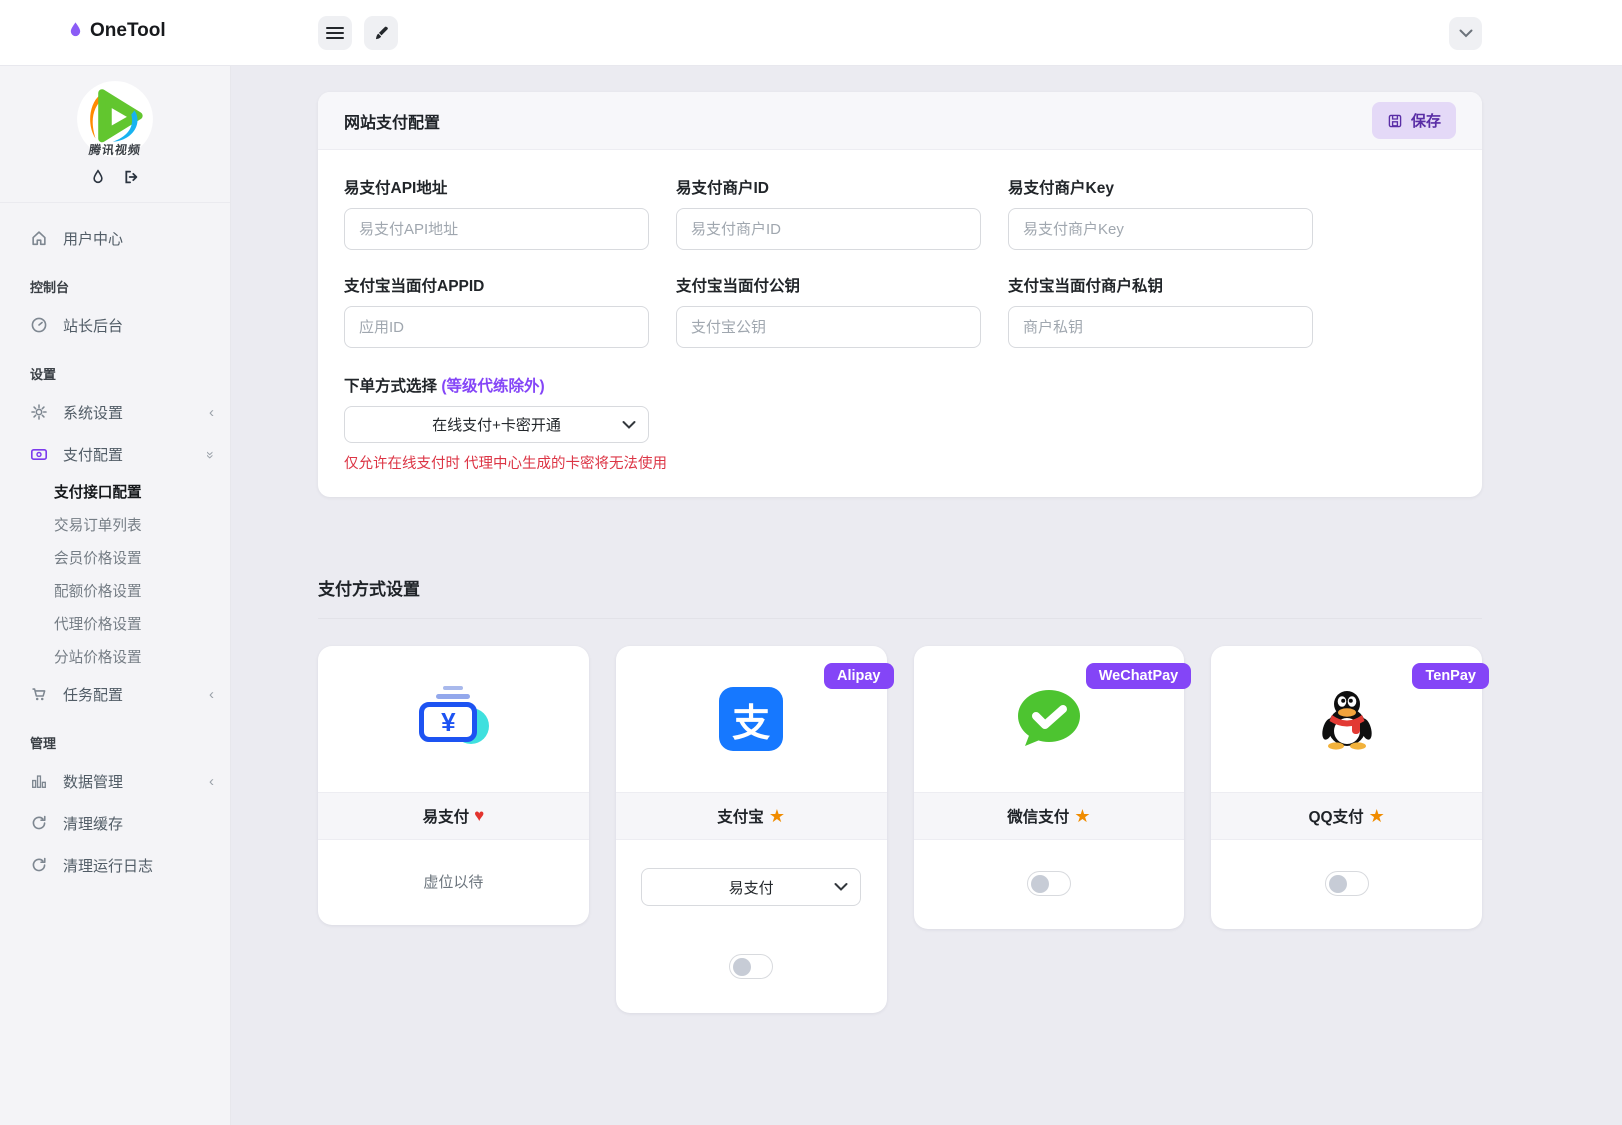 The height and width of the screenshot is (1125, 1622). Describe the element at coordinates (1160, 229) in the screenshot. I see `epay-merchant-key-input` at that location.